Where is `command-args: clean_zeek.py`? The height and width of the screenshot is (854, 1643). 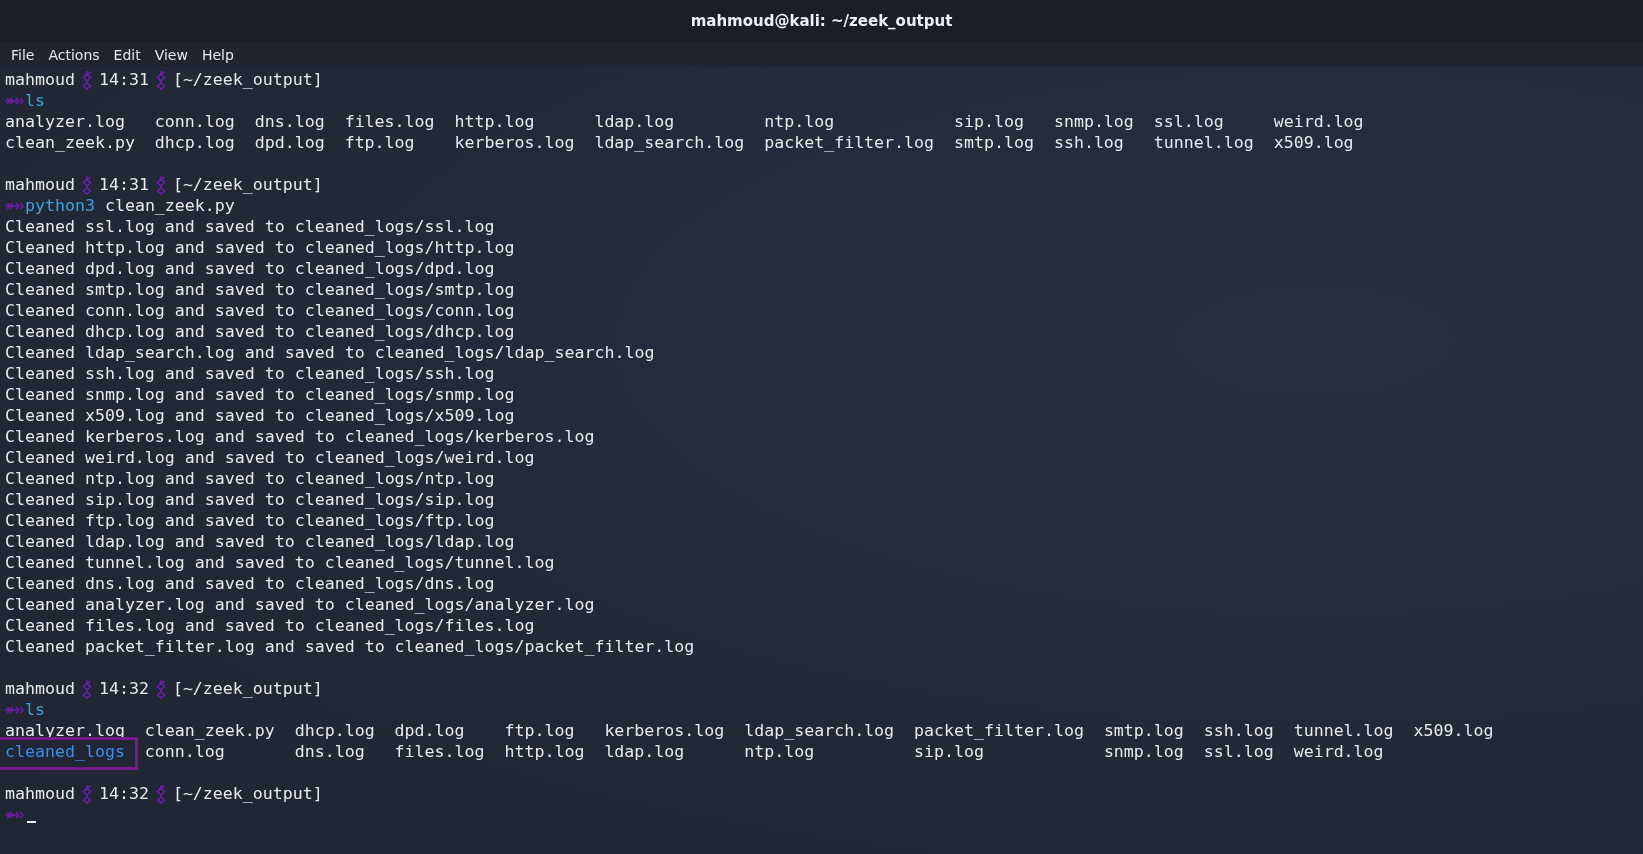 command-args: clean_zeek.py is located at coordinates (169, 205).